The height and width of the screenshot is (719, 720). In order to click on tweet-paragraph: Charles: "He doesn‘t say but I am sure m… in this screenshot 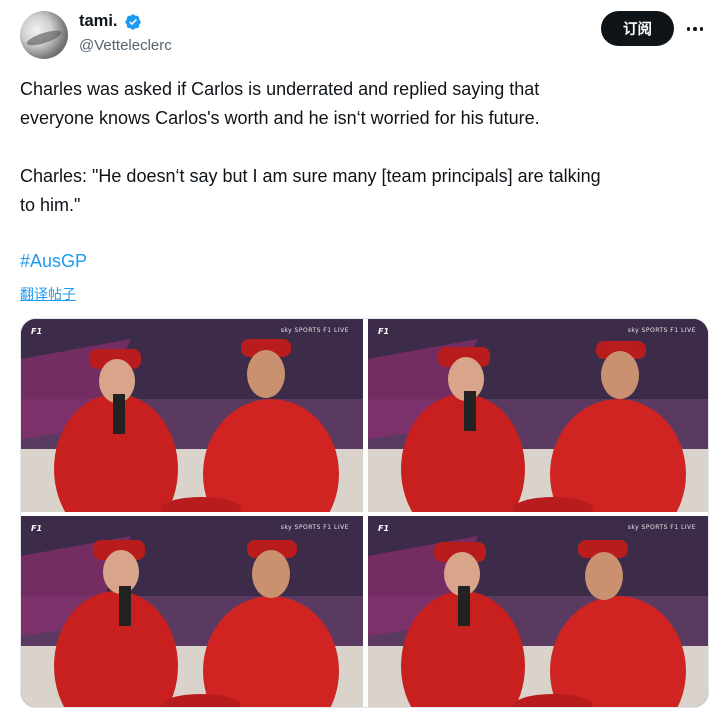, I will do `click(310, 190)`.